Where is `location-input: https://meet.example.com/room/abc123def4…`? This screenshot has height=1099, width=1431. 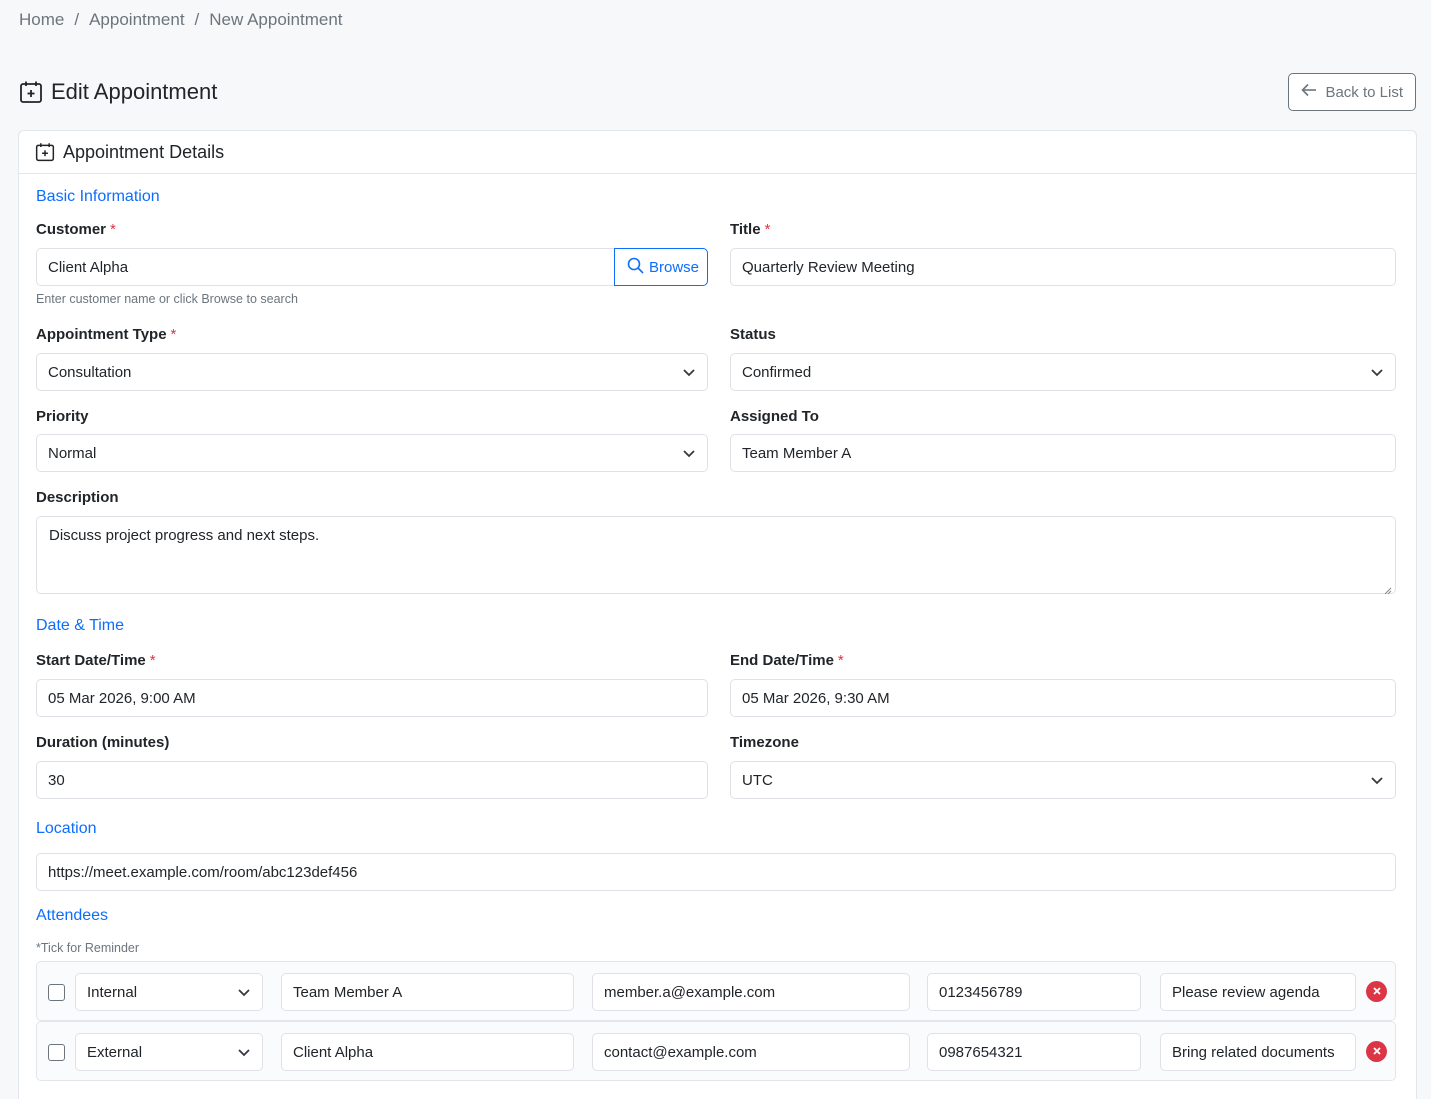
location-input: https://meet.example.com/room/abc123def4… is located at coordinates (716, 872).